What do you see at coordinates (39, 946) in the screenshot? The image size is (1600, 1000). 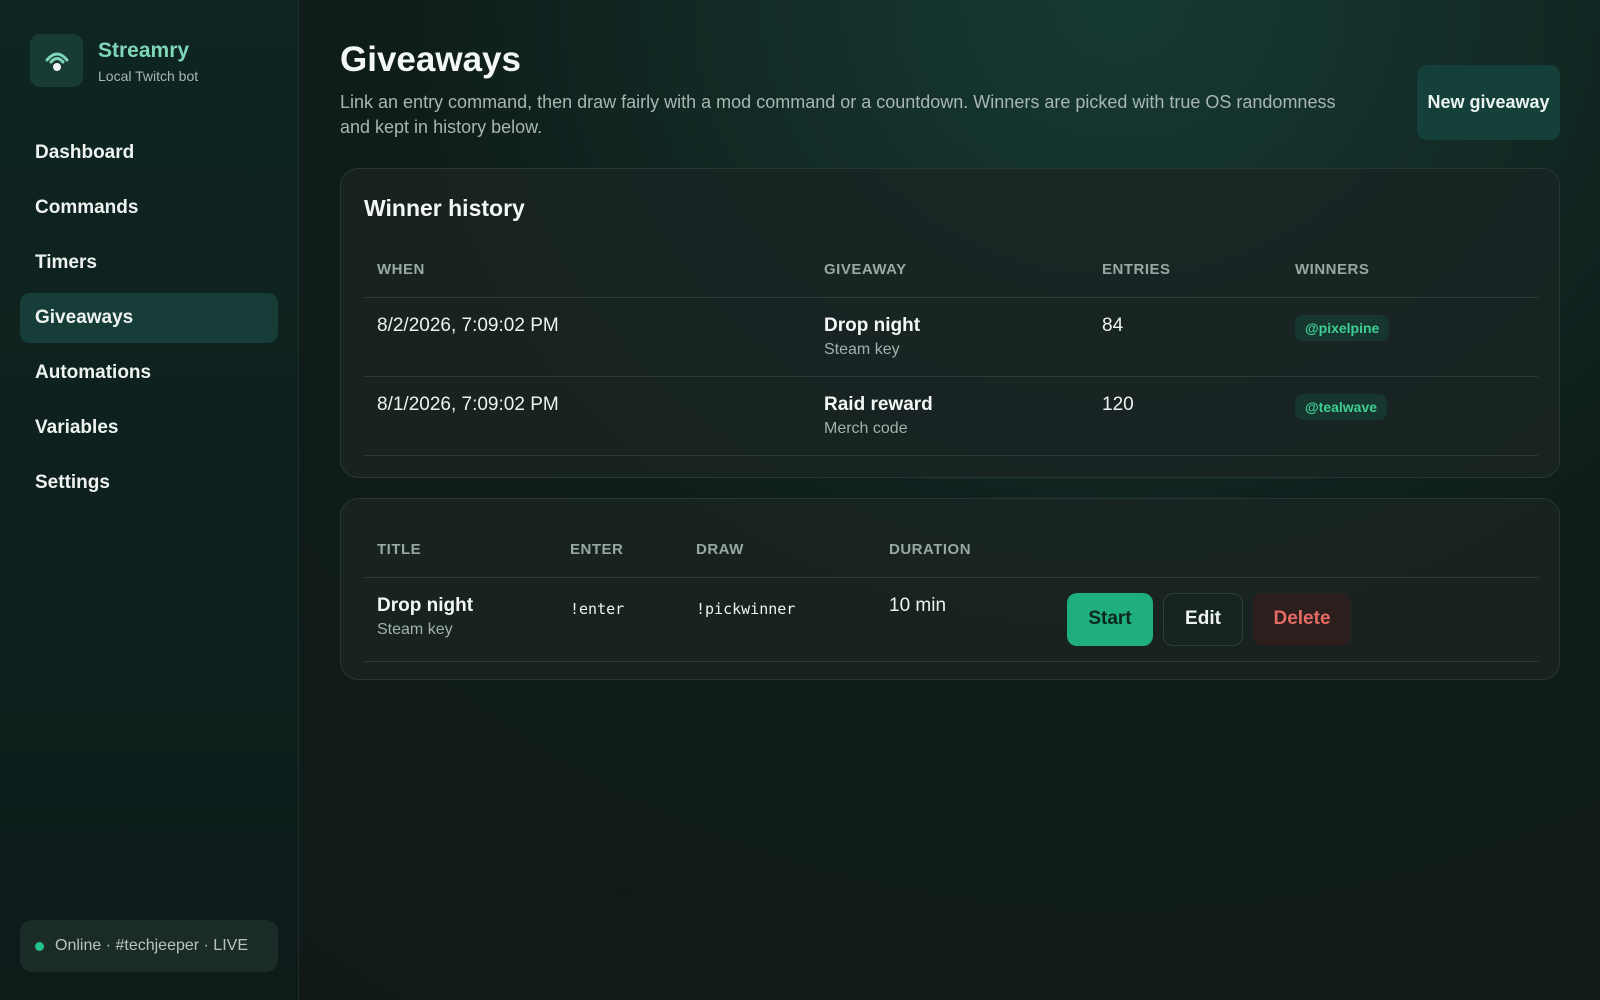 I see `online-dot-icon` at bounding box center [39, 946].